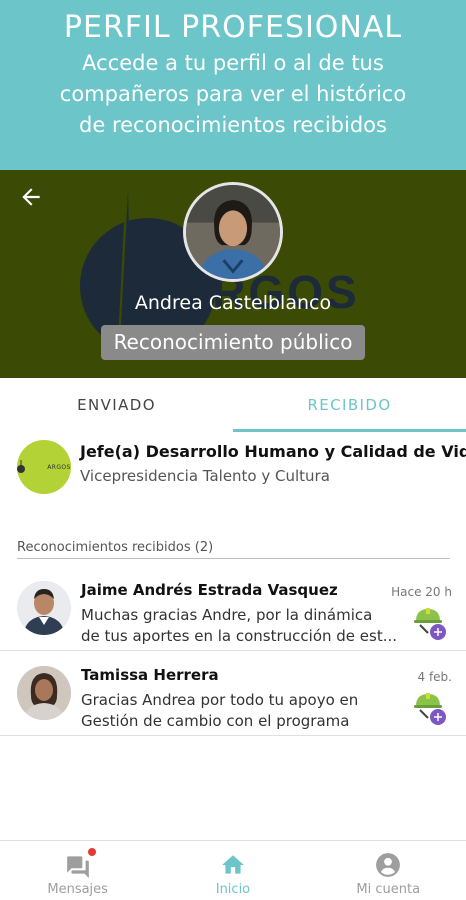 The image size is (466, 900). What do you see at coordinates (220, 700) in the screenshot?
I see `message-line: Gracias Andrea por todo tu apoyo en` at bounding box center [220, 700].